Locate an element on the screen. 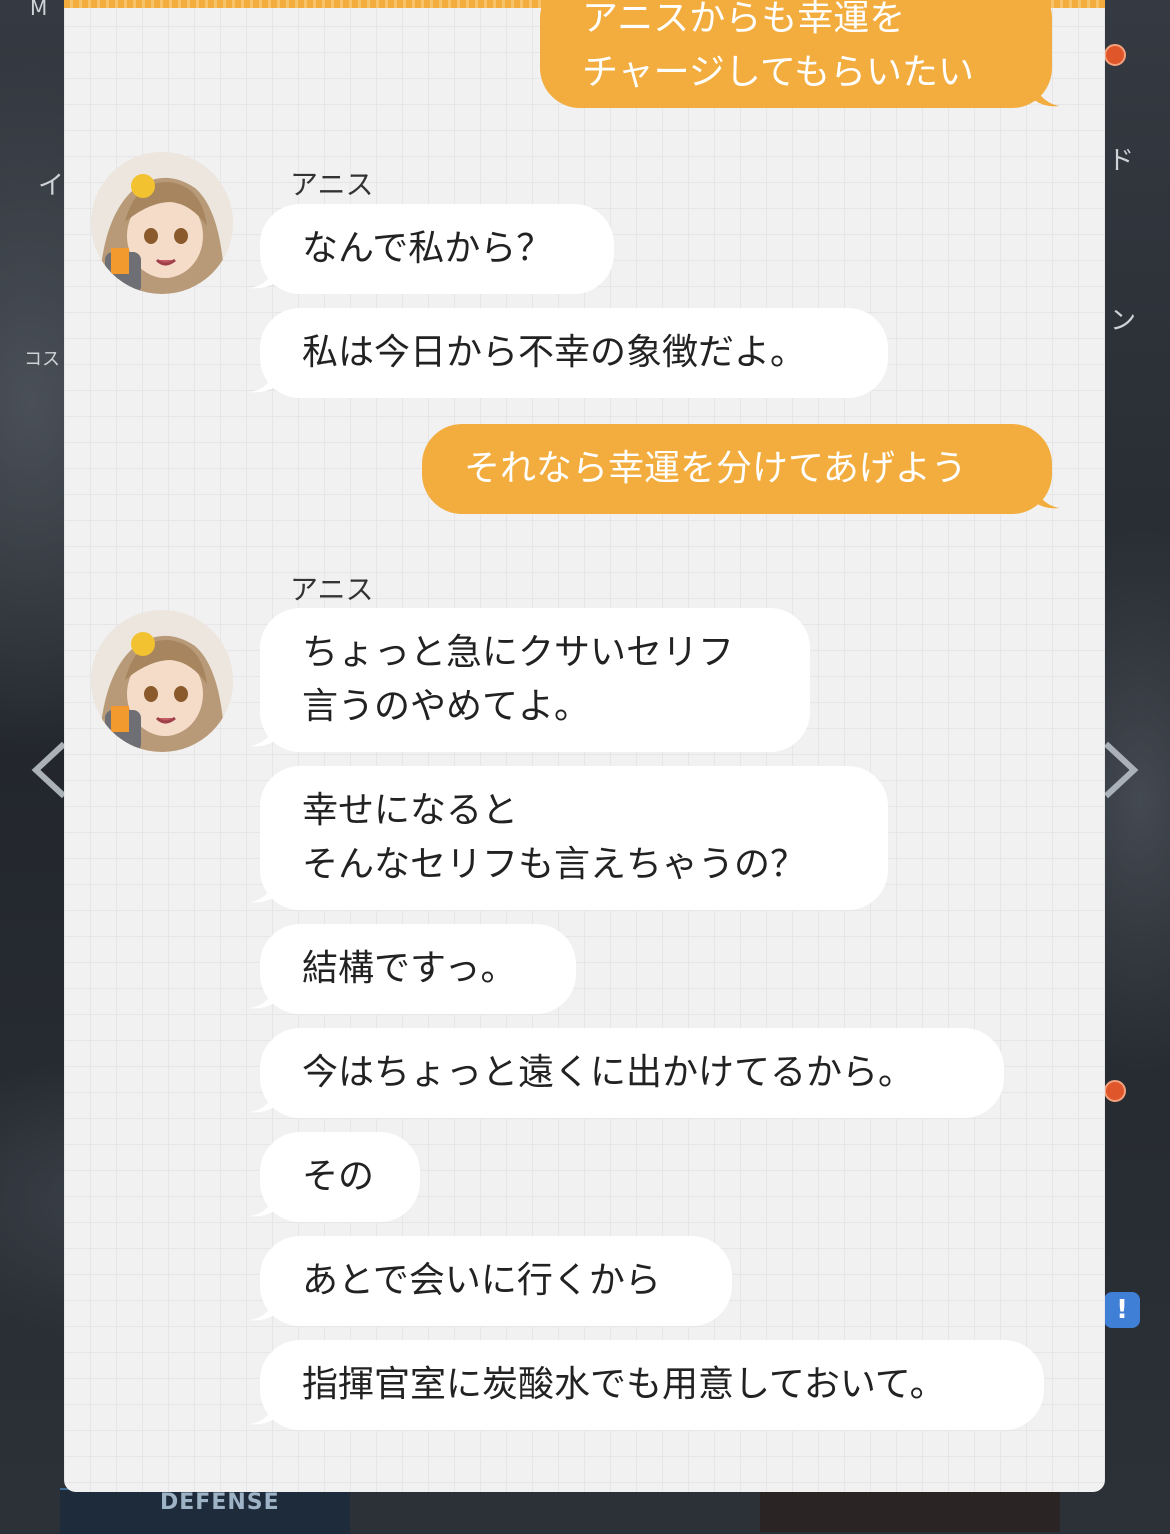  chevron-right-icon is located at coordinates (1120, 770).